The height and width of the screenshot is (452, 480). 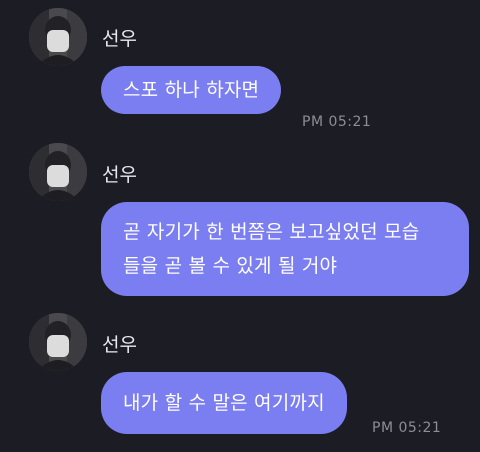 I want to click on message-bubble: 스포 하나 하자면, so click(x=191, y=90).